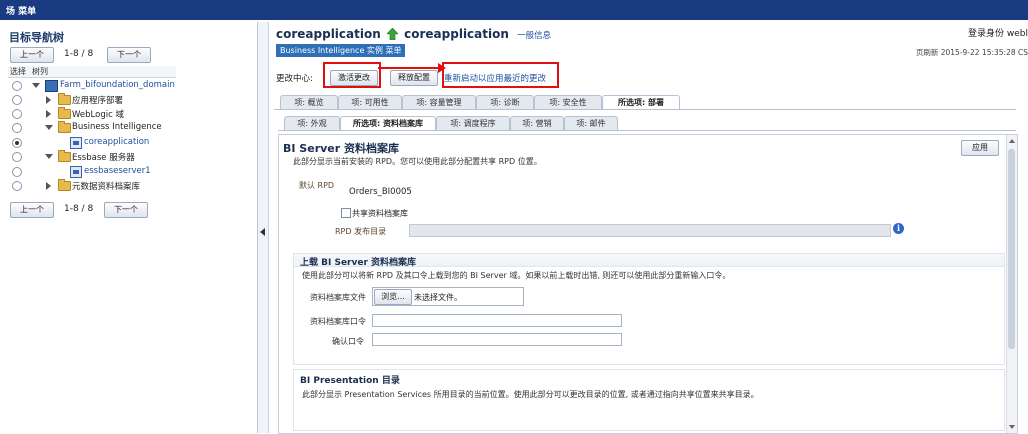 The width and height of the screenshot is (1028, 434). Describe the element at coordinates (361, 231) in the screenshot. I see `rpd-publish-dir-label: RPD 发布目录` at that location.